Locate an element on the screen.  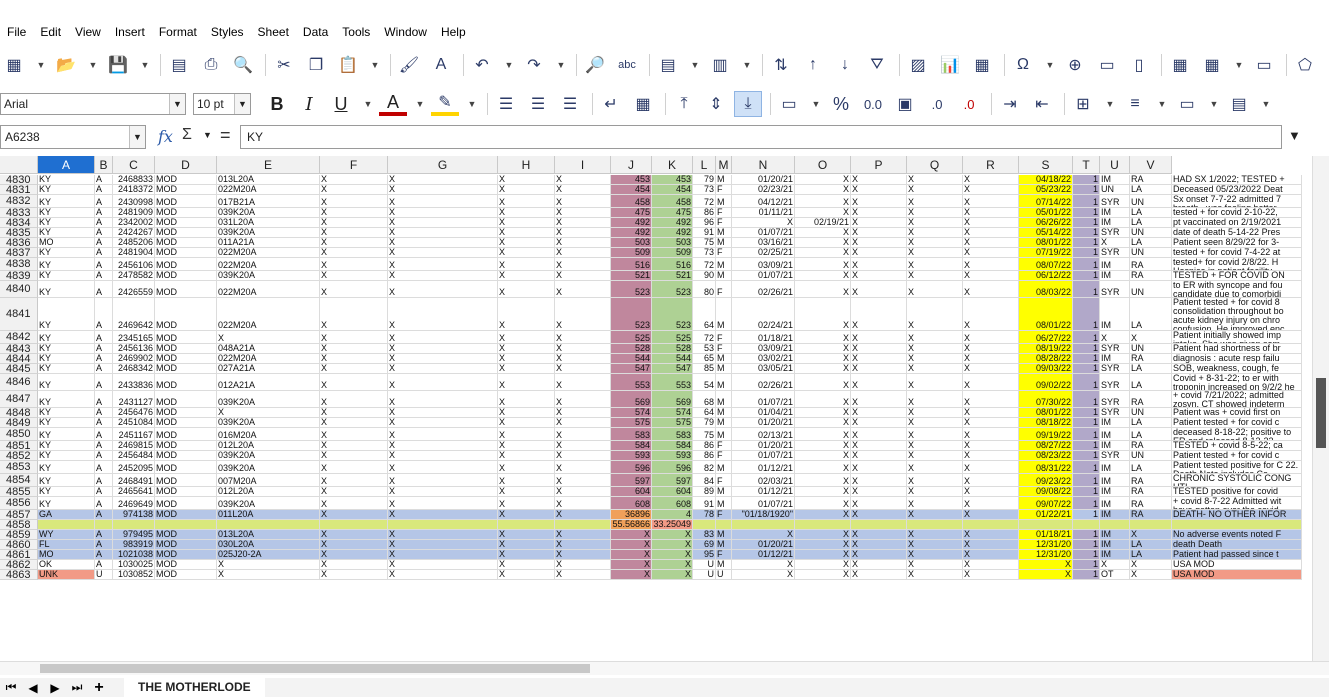
cell-k4831: 454 is located at coordinates (672, 190).